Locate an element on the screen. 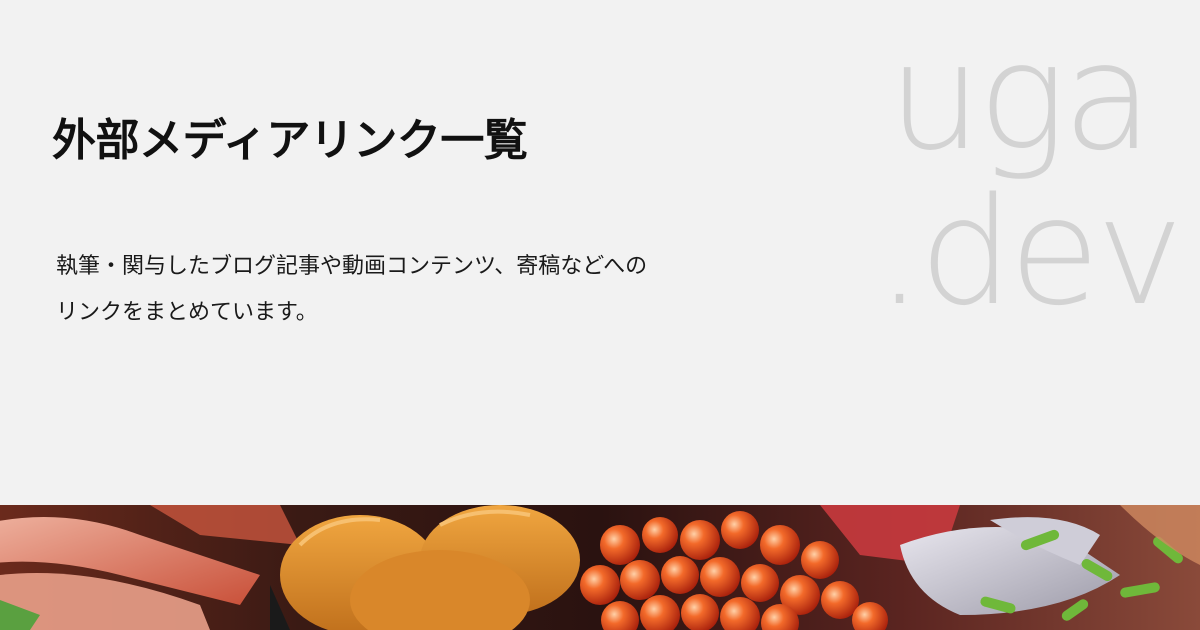 The height and width of the screenshot is (630, 1200). logo-line-2: .dev is located at coordinates (1030, 243).